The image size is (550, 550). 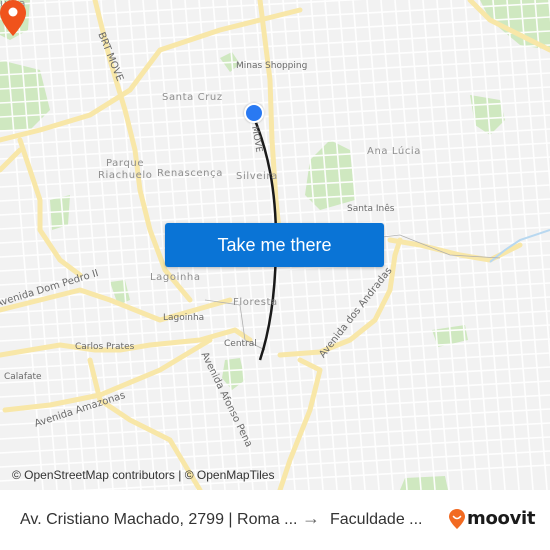 What do you see at coordinates (255, 302) in the screenshot?
I see `map-label-floresta: Floresta` at bounding box center [255, 302].